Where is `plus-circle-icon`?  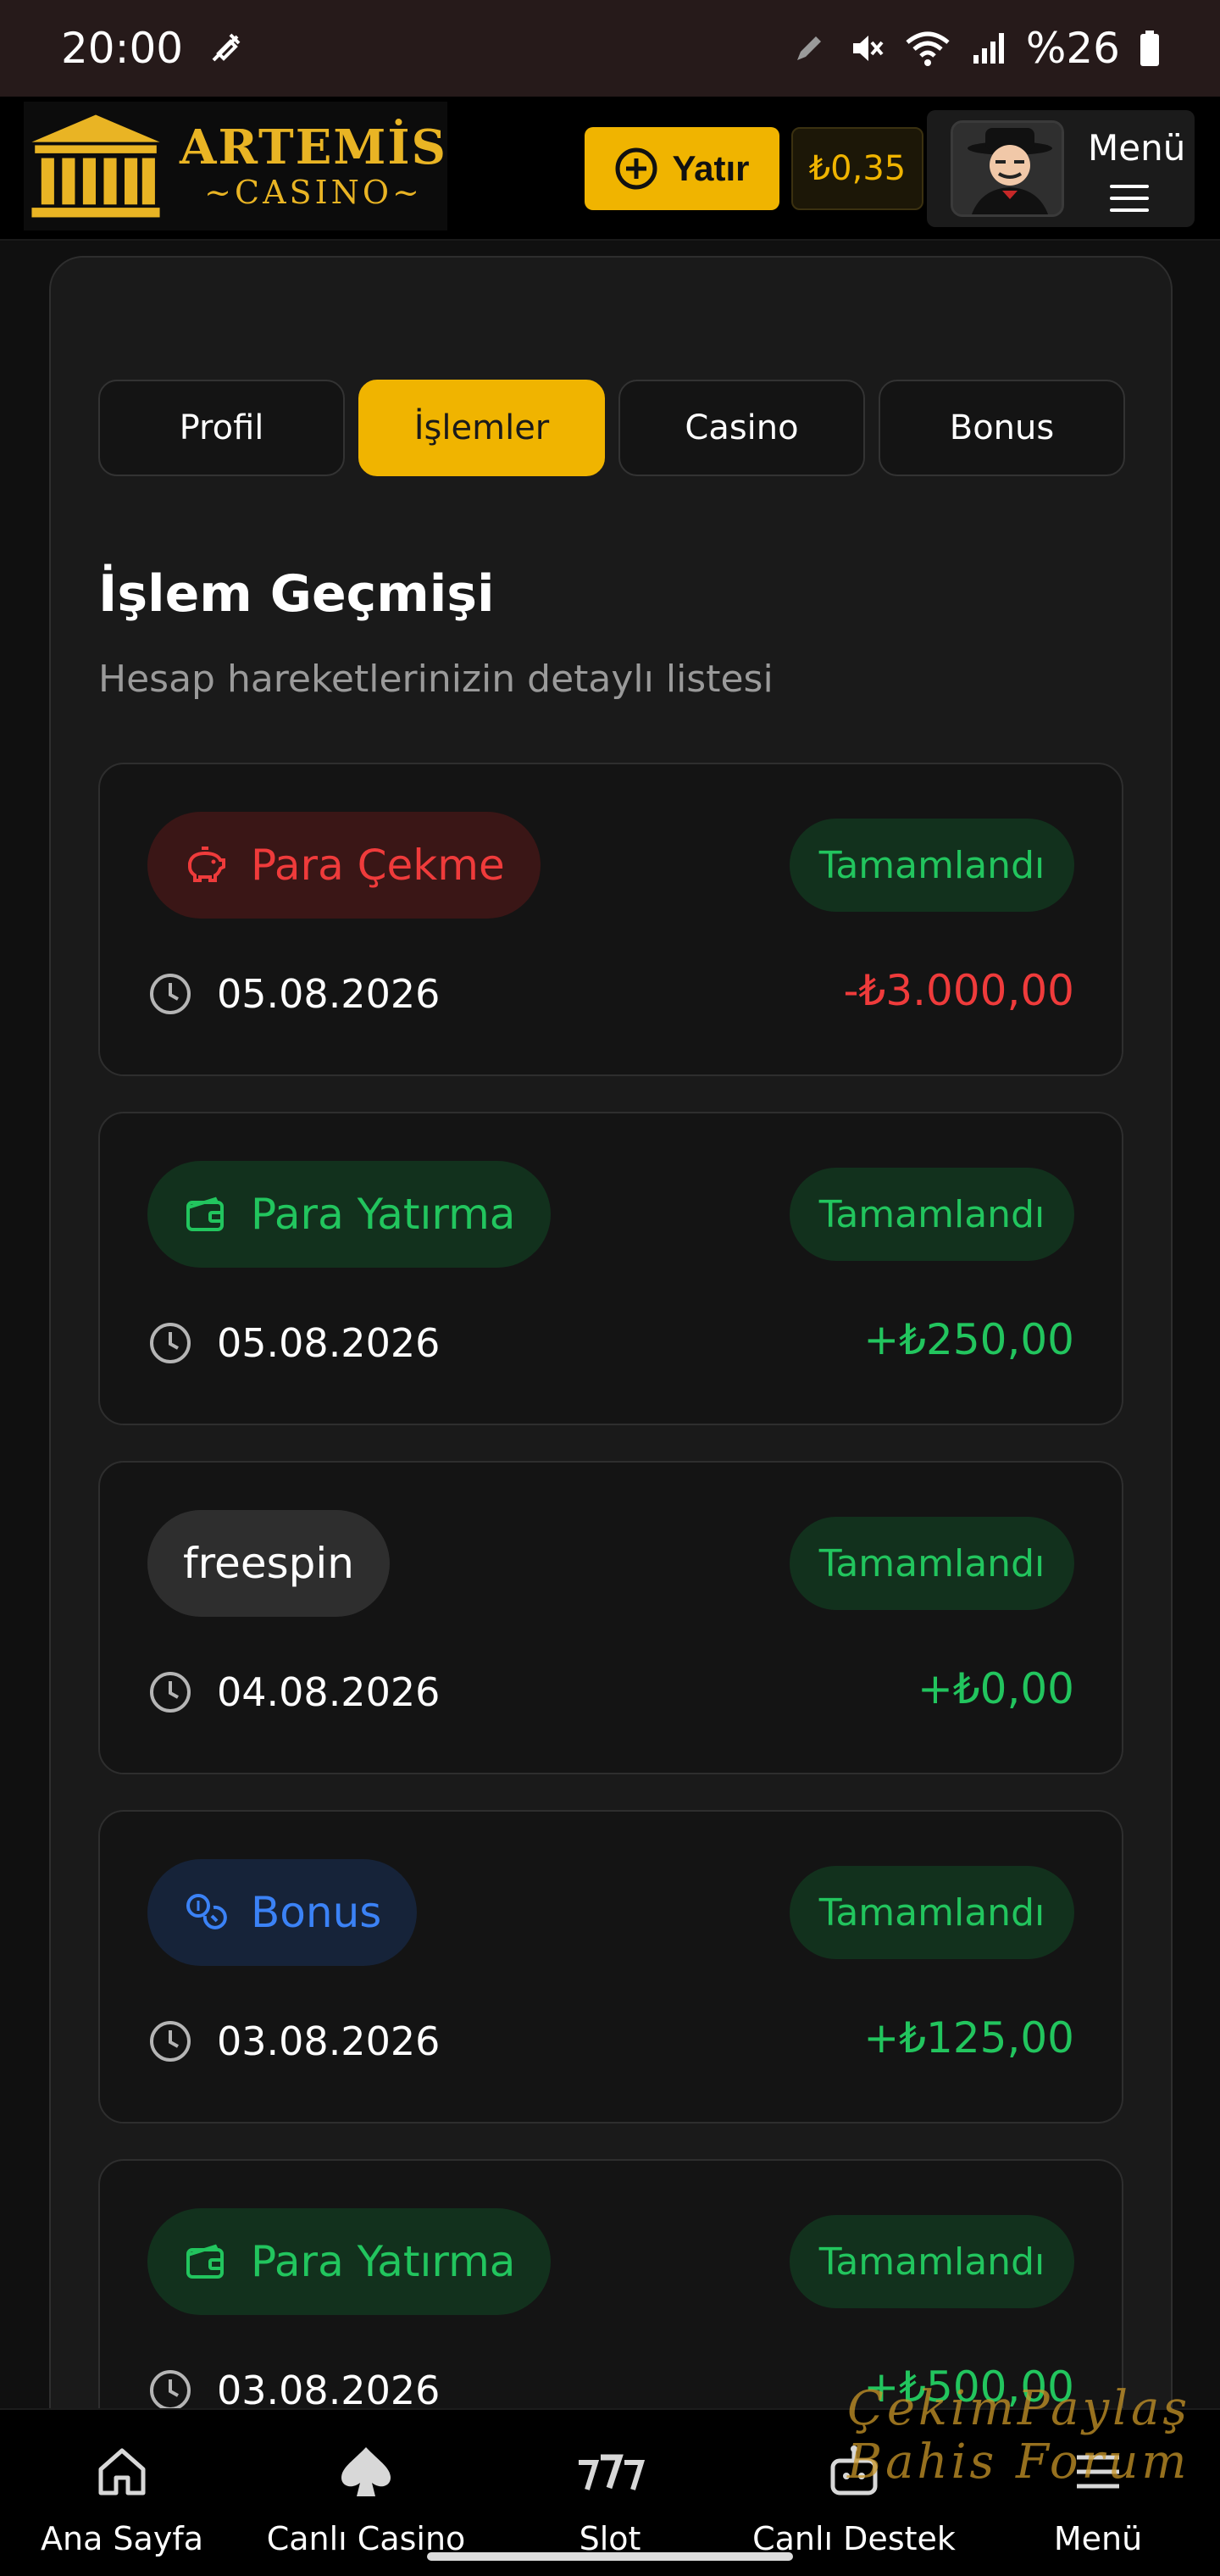
plus-circle-icon is located at coordinates (636, 168).